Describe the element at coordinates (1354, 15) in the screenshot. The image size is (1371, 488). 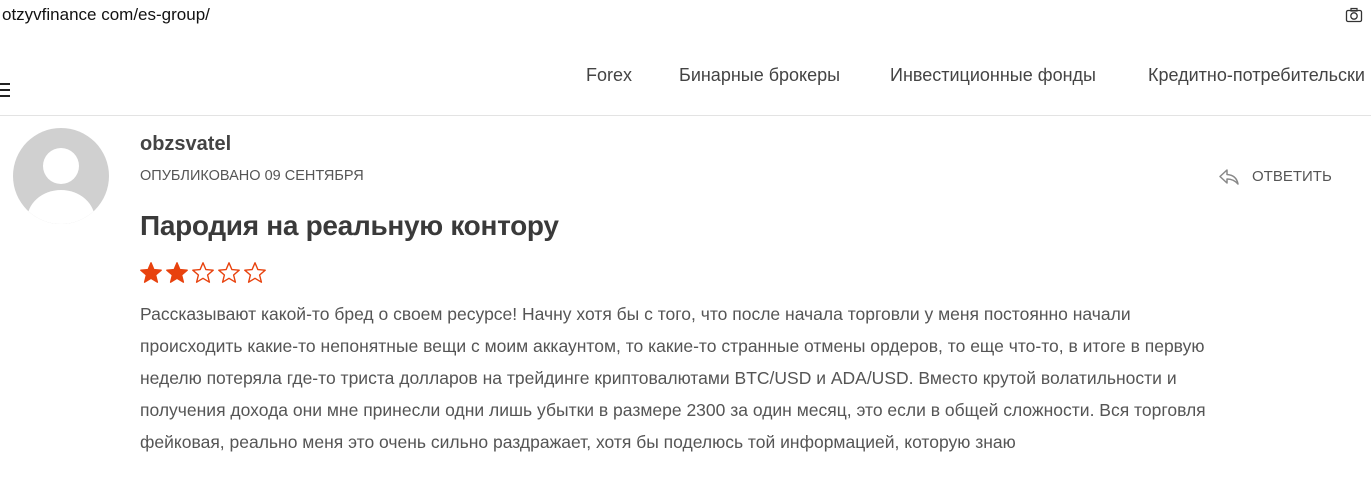
I see `camera-icon` at that location.